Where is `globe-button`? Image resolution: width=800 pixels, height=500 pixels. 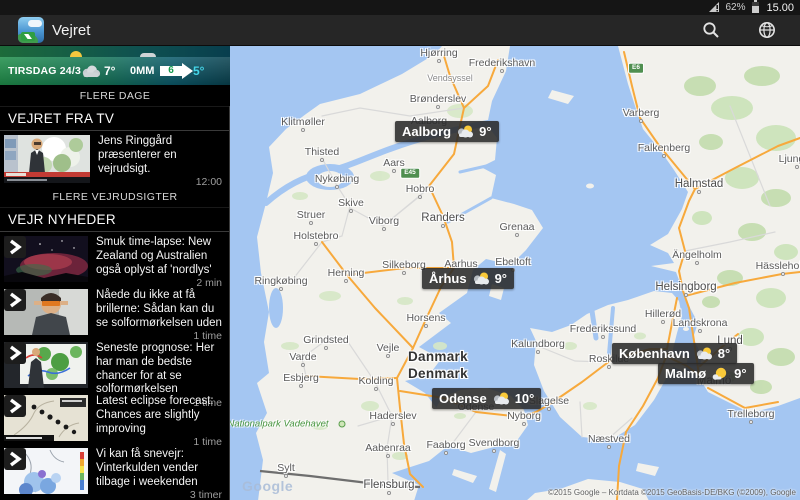 globe-button is located at coordinates (767, 30).